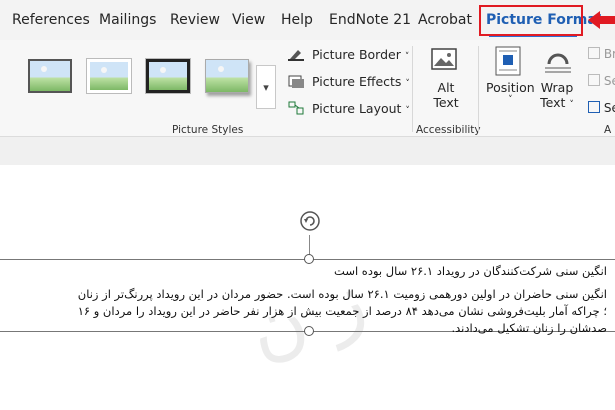 The height and width of the screenshot is (410, 615). What do you see at coordinates (297, 20) in the screenshot?
I see `tab-help: Help` at bounding box center [297, 20].